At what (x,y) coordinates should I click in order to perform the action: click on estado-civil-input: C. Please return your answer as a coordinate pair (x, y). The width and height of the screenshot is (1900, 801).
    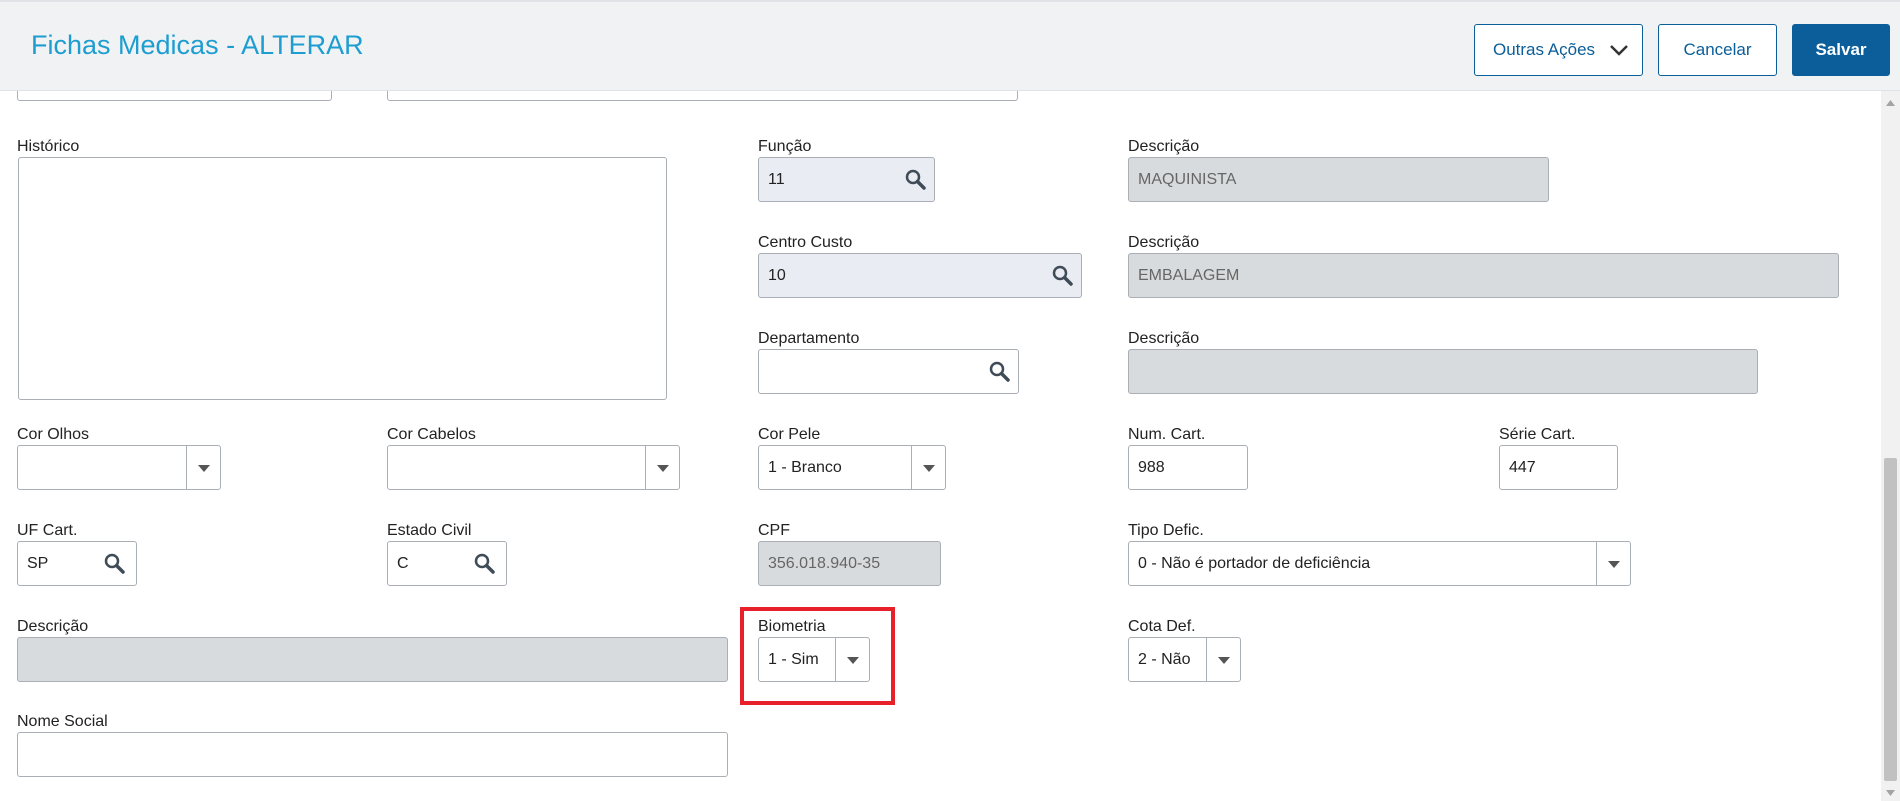
    Looking at the image, I should click on (447, 563).